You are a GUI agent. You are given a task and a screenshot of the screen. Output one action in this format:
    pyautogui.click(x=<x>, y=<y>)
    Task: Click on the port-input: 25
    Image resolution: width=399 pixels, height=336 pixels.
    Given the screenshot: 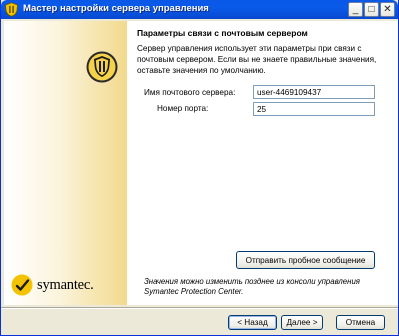 What is the action you would take?
    pyautogui.click(x=314, y=109)
    